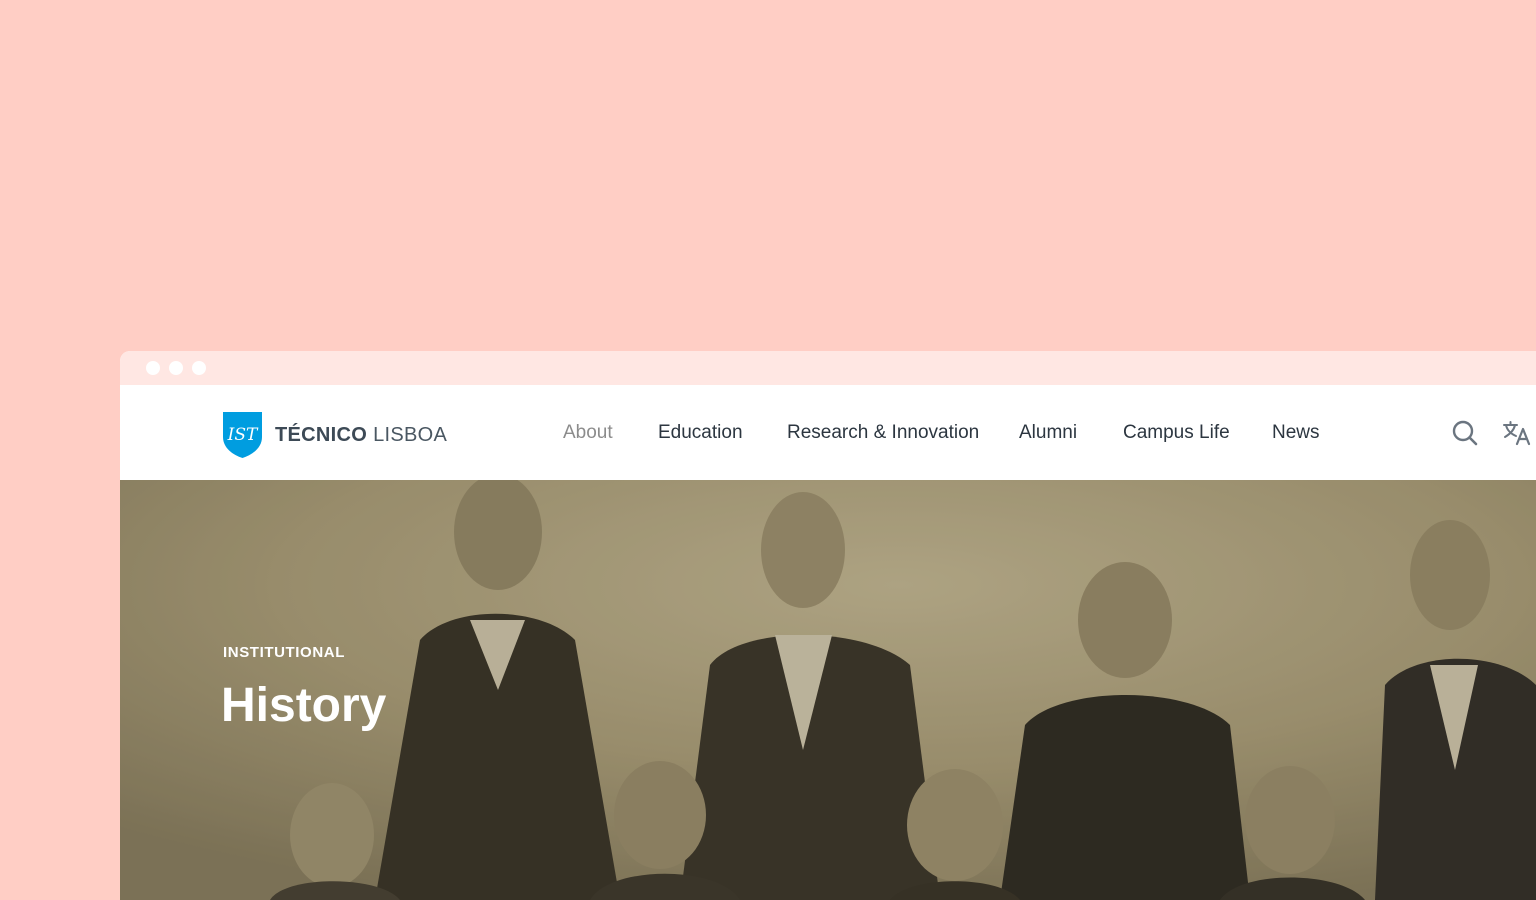 The height and width of the screenshot is (900, 1536). Describe the element at coordinates (700, 433) in the screenshot. I see `nav-item-education: Education` at that location.